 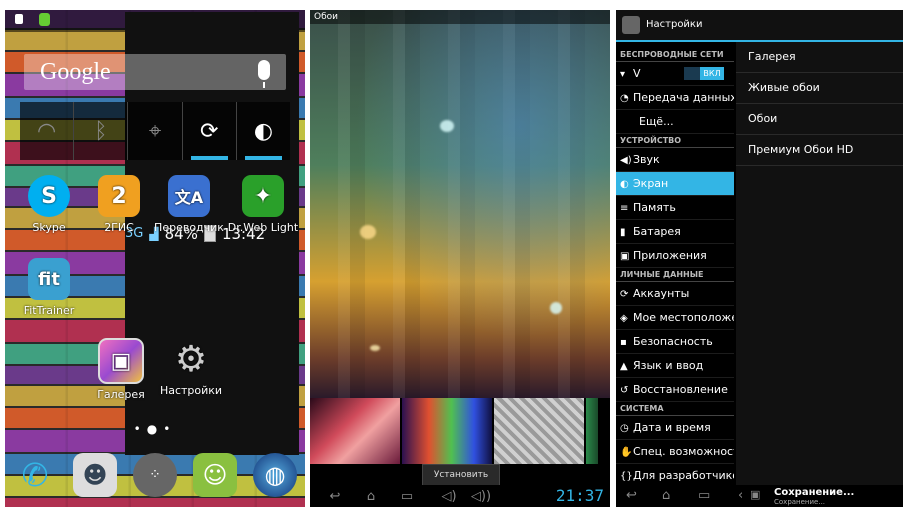 I want to click on settings-item-label: Язык и ввод, so click(x=668, y=365).